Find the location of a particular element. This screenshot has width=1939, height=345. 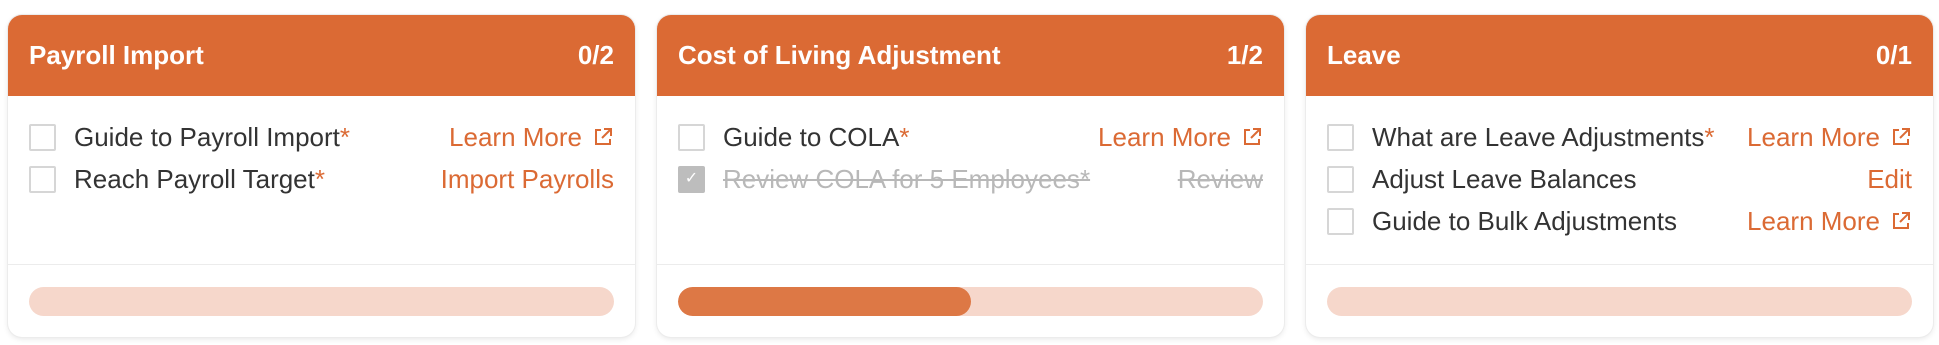

card-title: Cost of Living Adjustment is located at coordinates (839, 55).